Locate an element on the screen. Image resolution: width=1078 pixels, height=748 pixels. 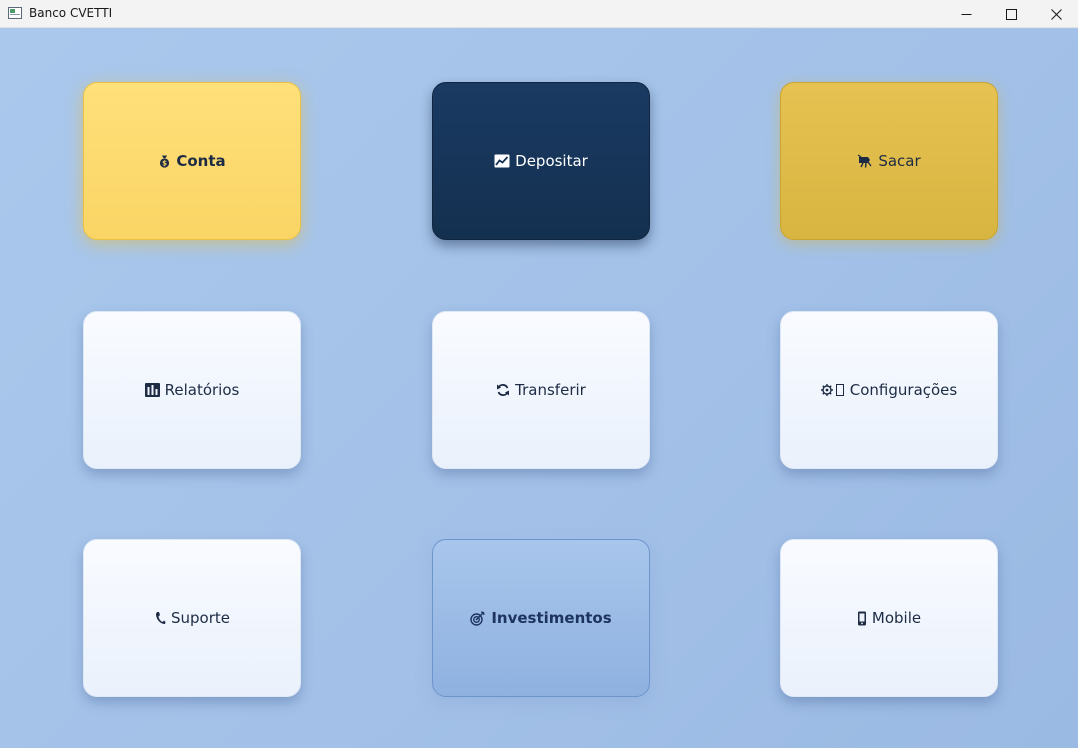
close-button is located at coordinates (1055, 14).